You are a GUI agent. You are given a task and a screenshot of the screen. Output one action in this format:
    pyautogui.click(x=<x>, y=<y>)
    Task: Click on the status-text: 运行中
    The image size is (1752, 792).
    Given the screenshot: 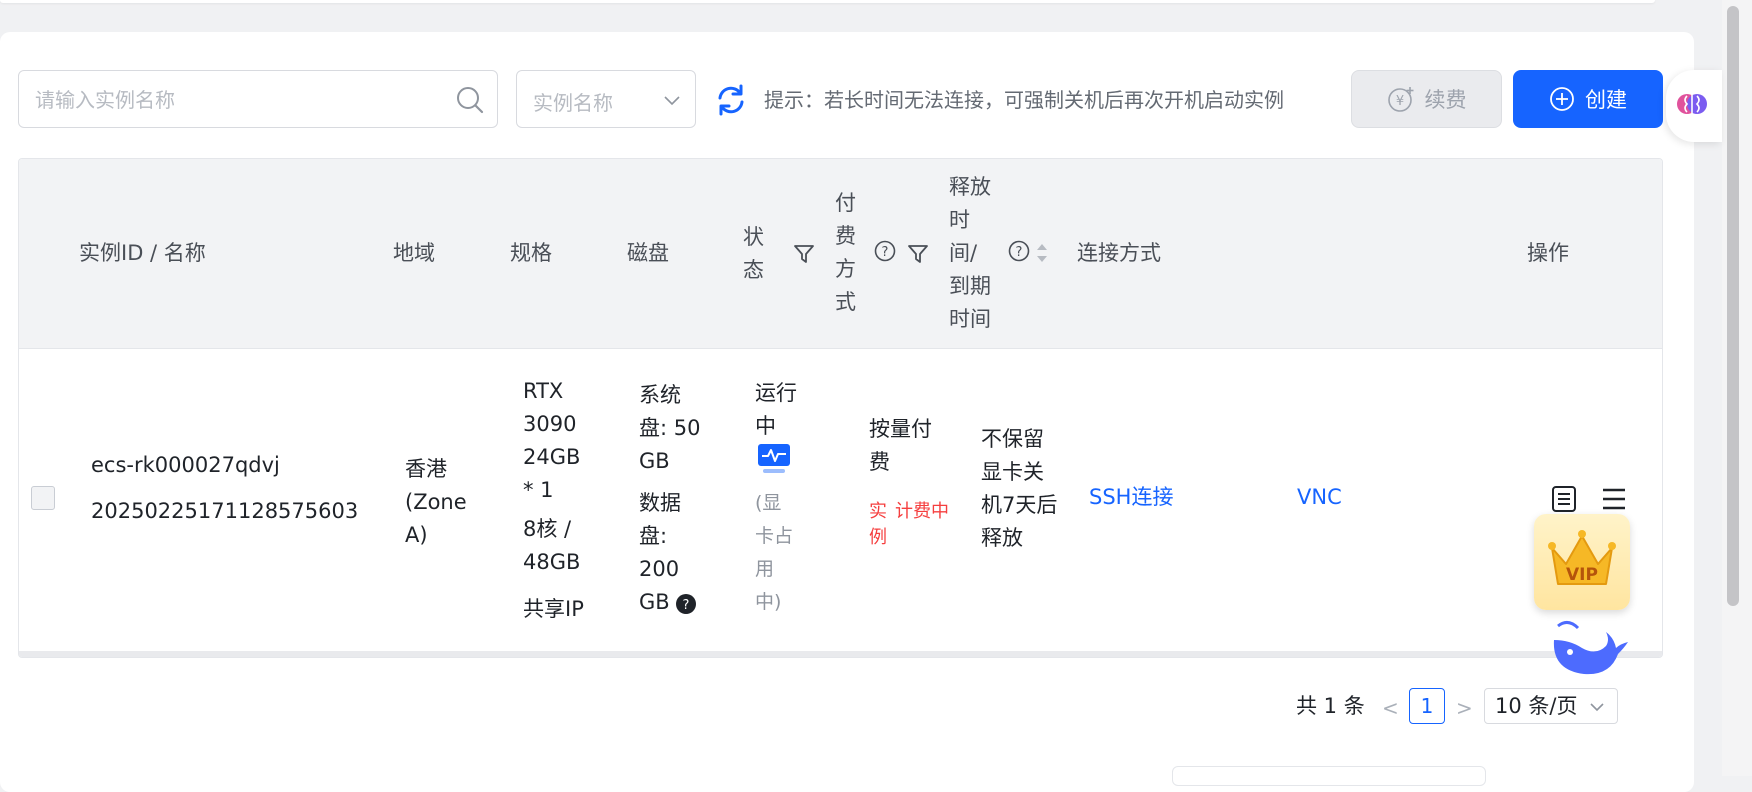 What is the action you would take?
    pyautogui.click(x=776, y=409)
    